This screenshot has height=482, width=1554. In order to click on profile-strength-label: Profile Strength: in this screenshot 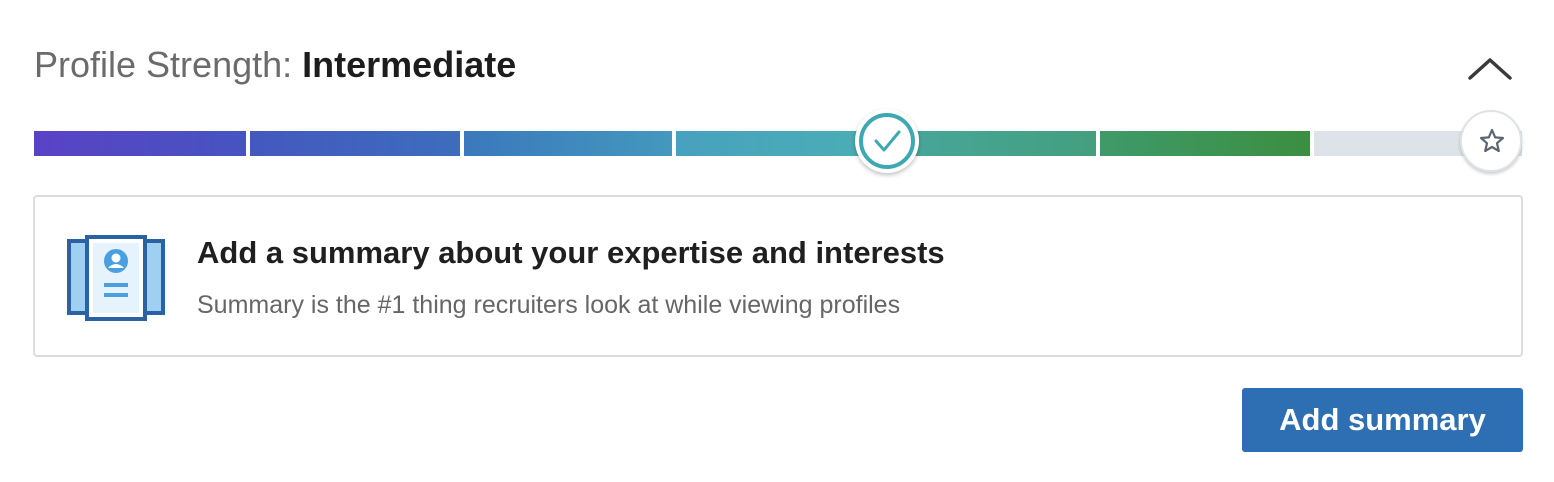, I will do `click(163, 64)`.